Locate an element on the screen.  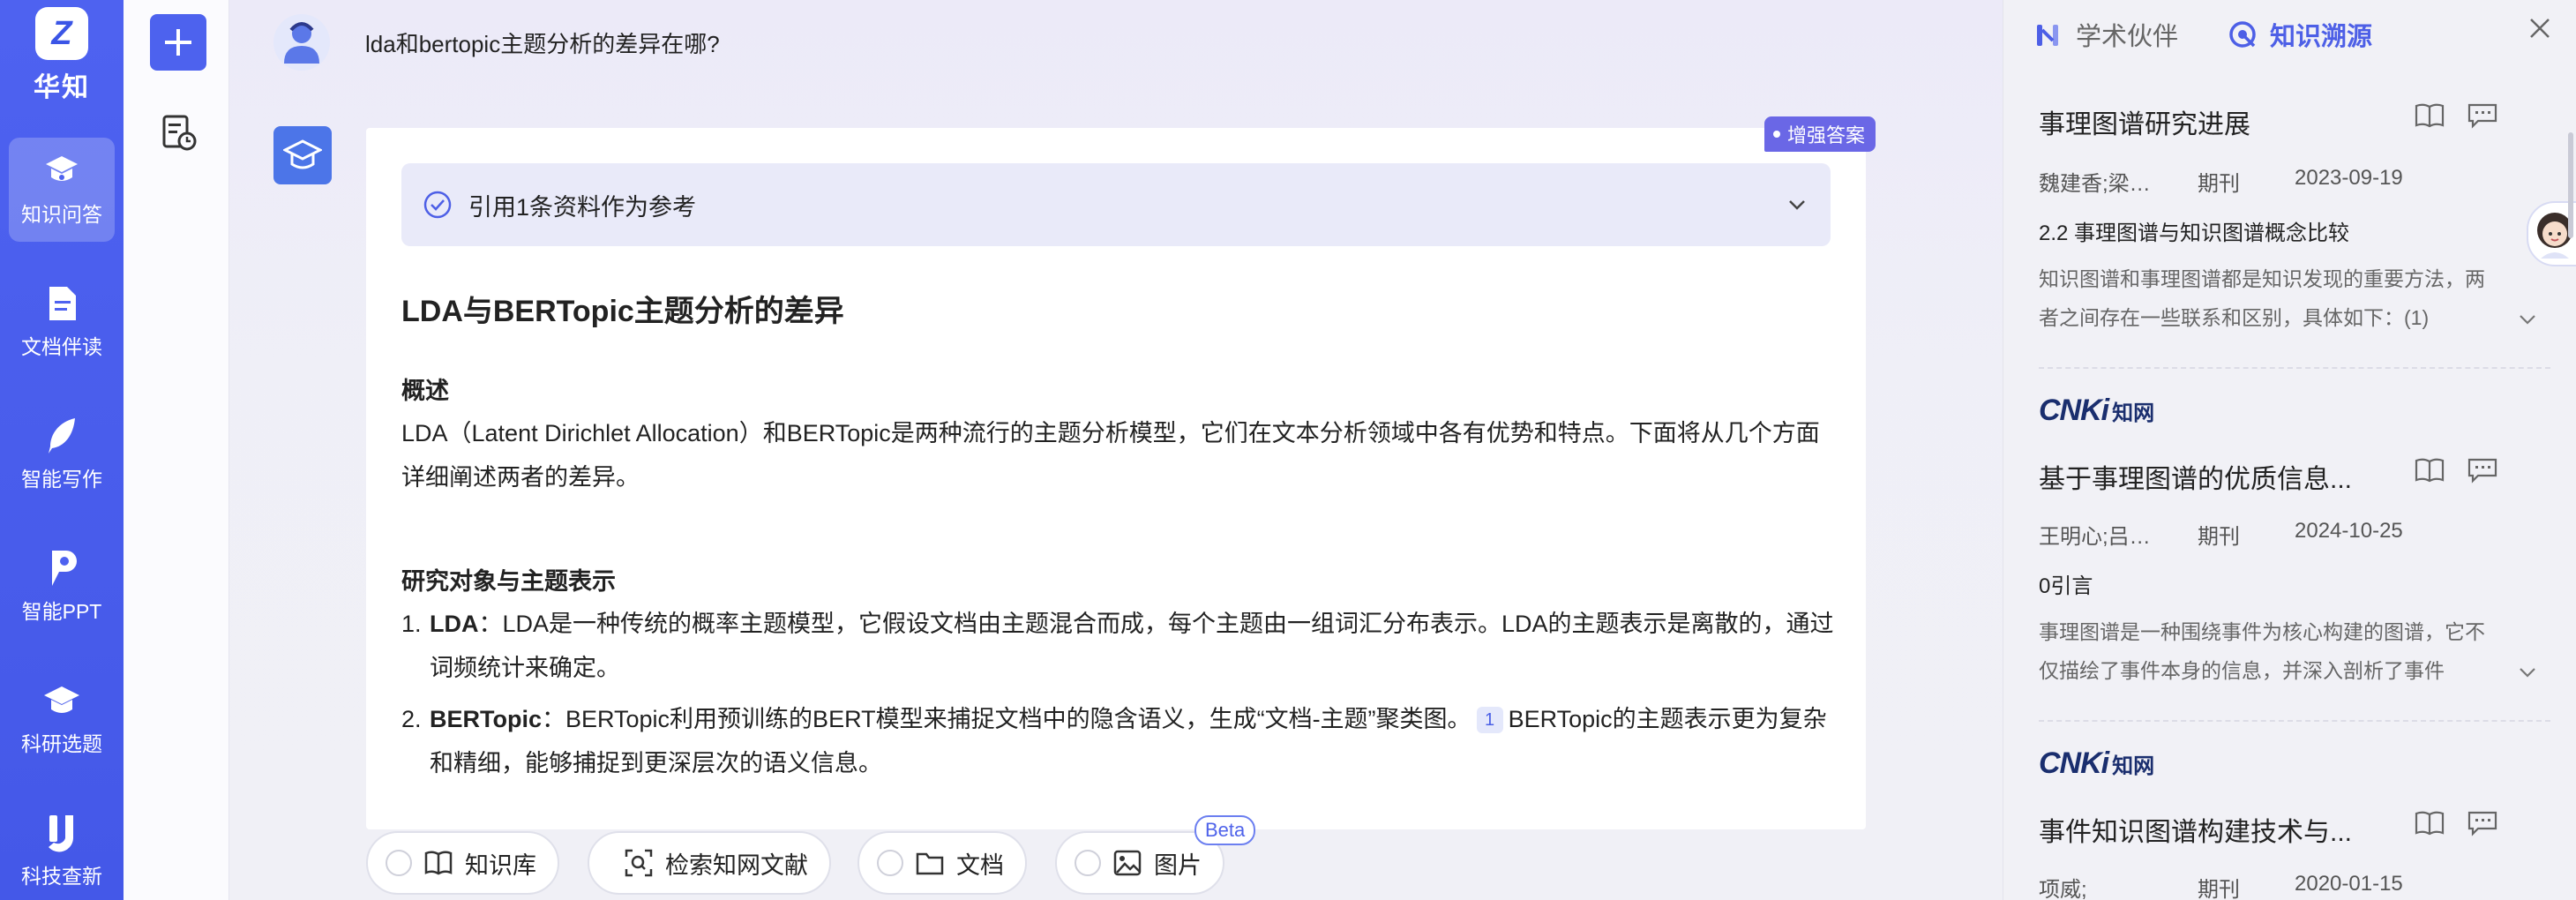
nav-item-smart-ppt: 智能PPT is located at coordinates (62, 587).